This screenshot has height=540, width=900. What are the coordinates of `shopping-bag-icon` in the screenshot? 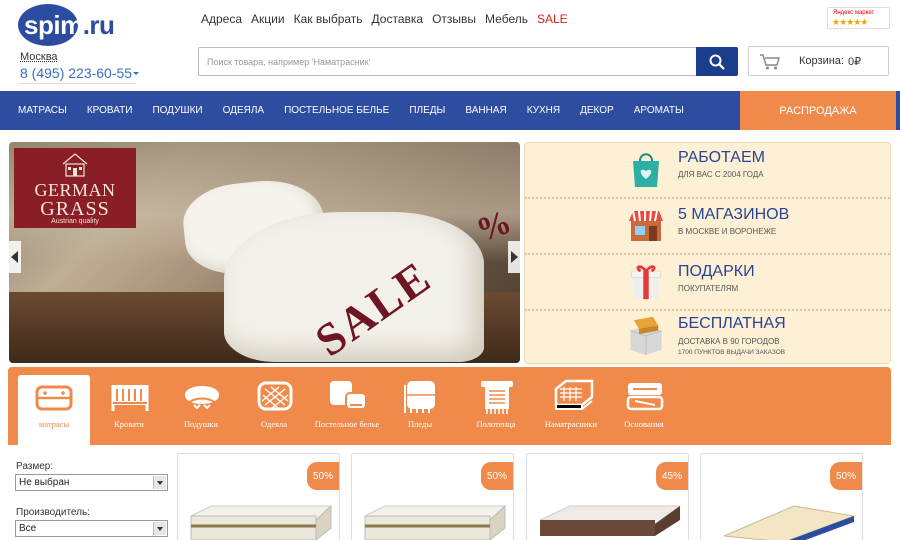 It's located at (646, 170).